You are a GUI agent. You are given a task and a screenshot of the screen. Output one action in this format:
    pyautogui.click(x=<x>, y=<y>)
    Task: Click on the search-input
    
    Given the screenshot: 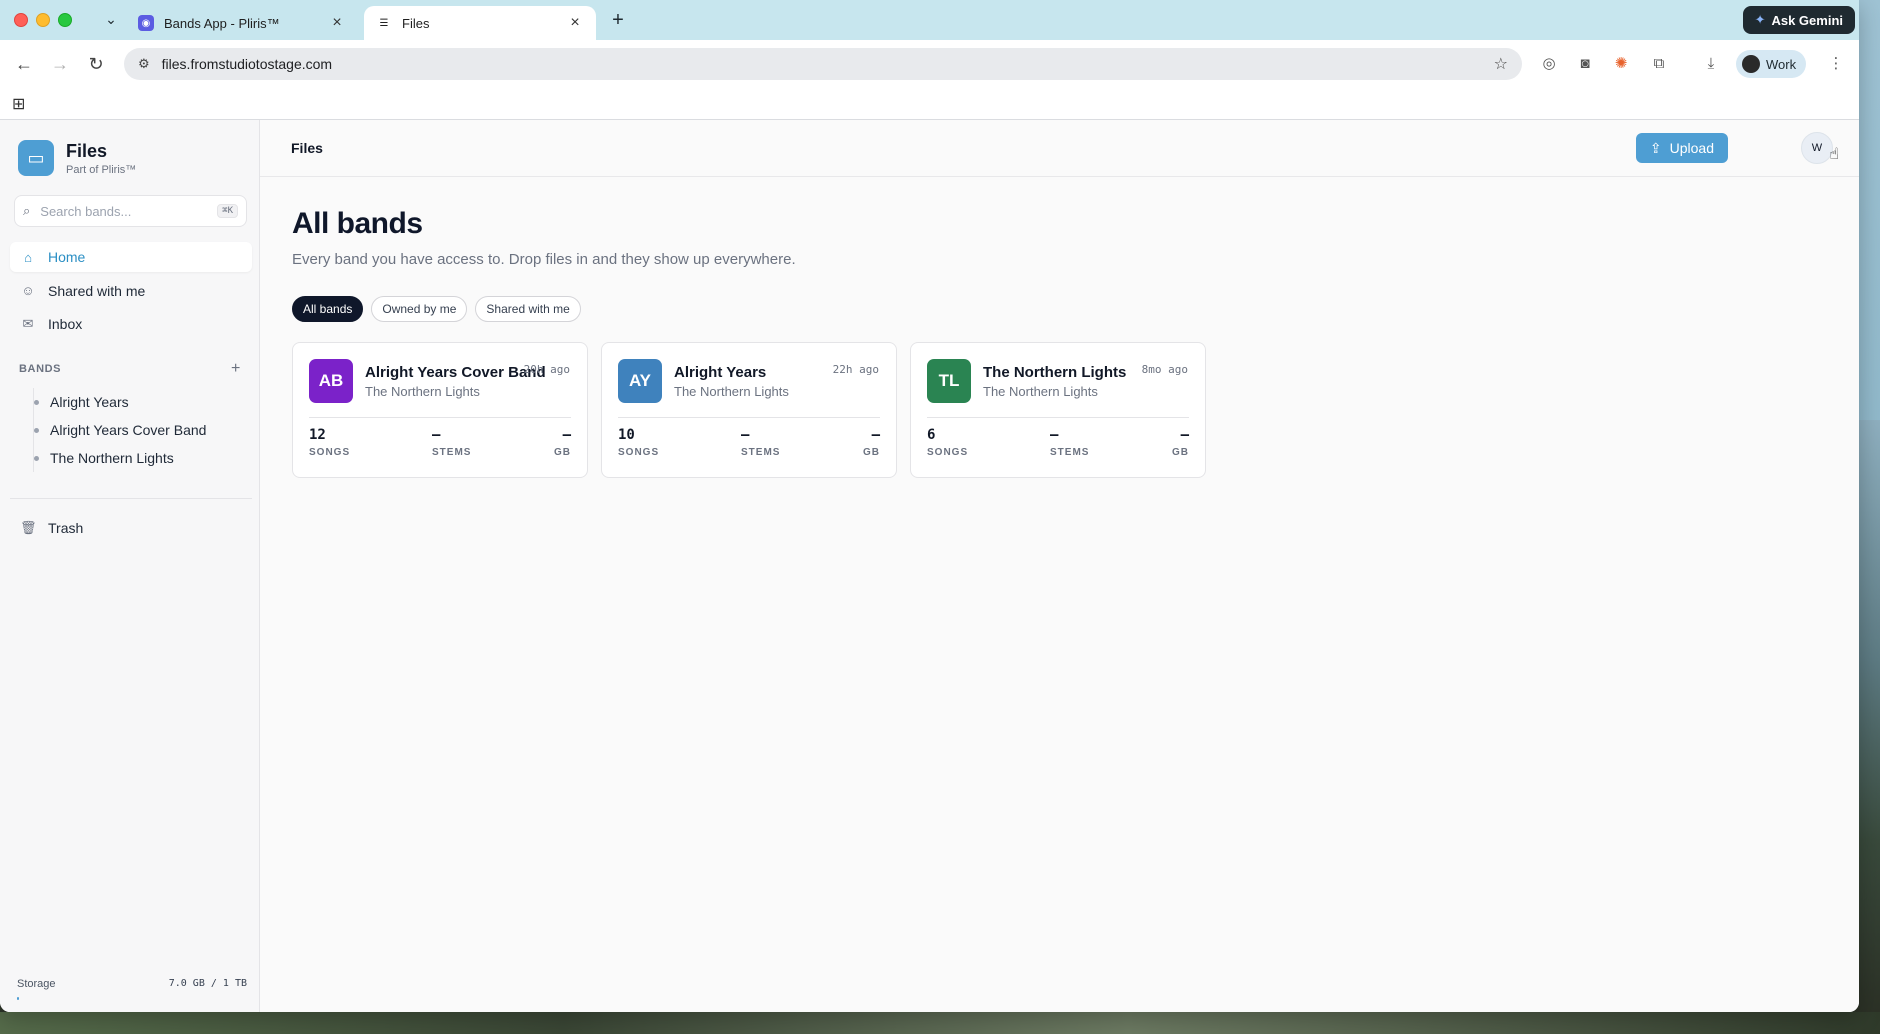 What is the action you would take?
    pyautogui.click(x=129, y=211)
    